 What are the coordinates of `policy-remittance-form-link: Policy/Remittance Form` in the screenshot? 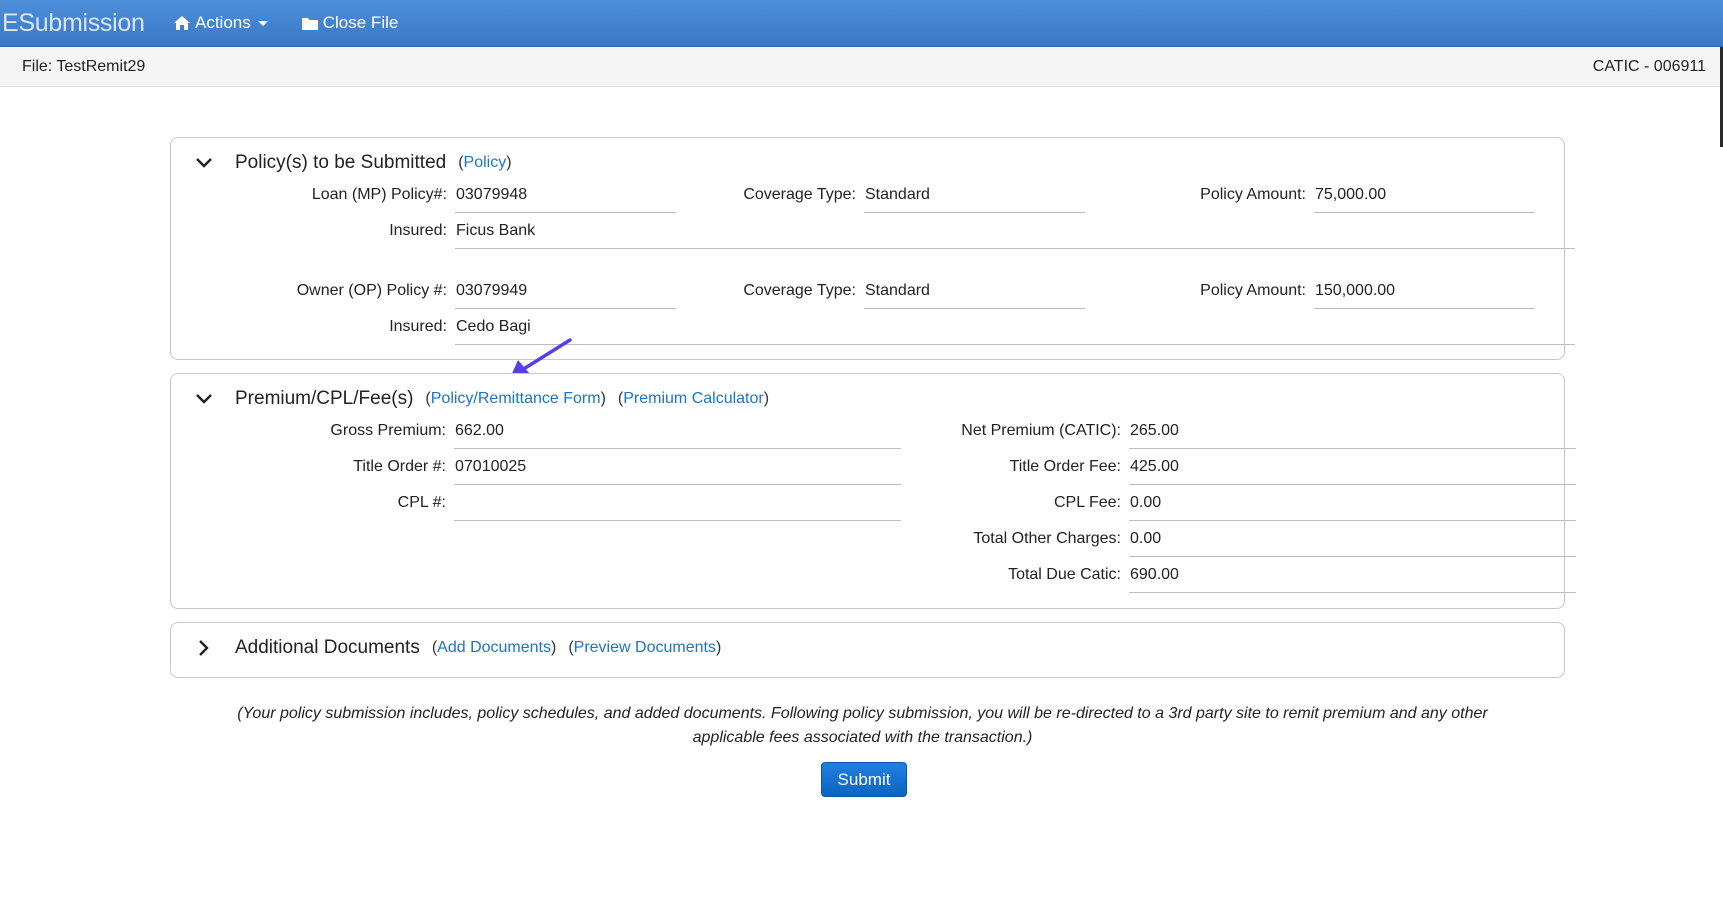 It's located at (516, 398).